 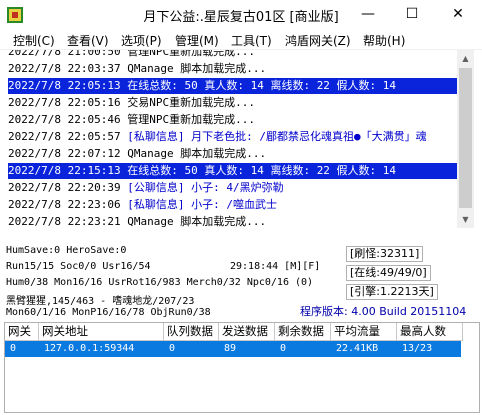 What do you see at coordinates (197, 40) in the screenshot?
I see `menu-manage: 管理(M)` at bounding box center [197, 40].